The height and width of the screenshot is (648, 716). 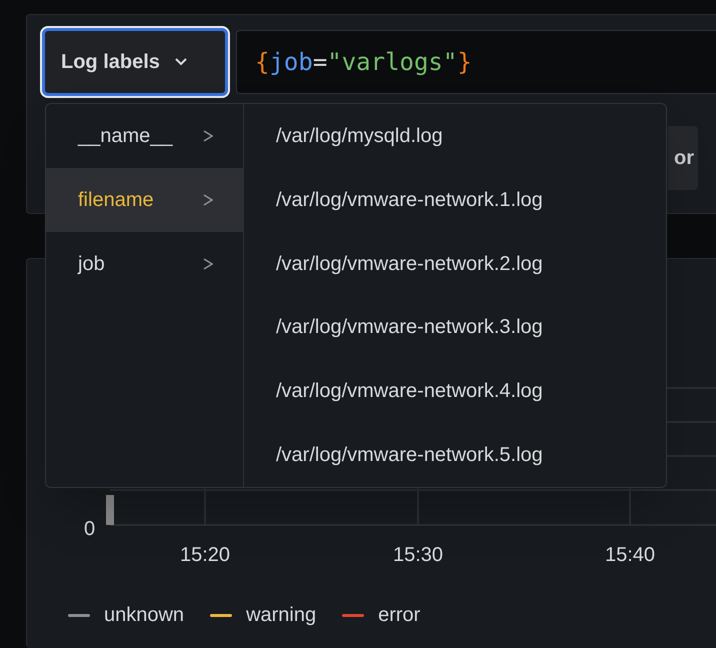 What do you see at coordinates (418, 555) in the screenshot?
I see `x-axis-label: 15:30` at bounding box center [418, 555].